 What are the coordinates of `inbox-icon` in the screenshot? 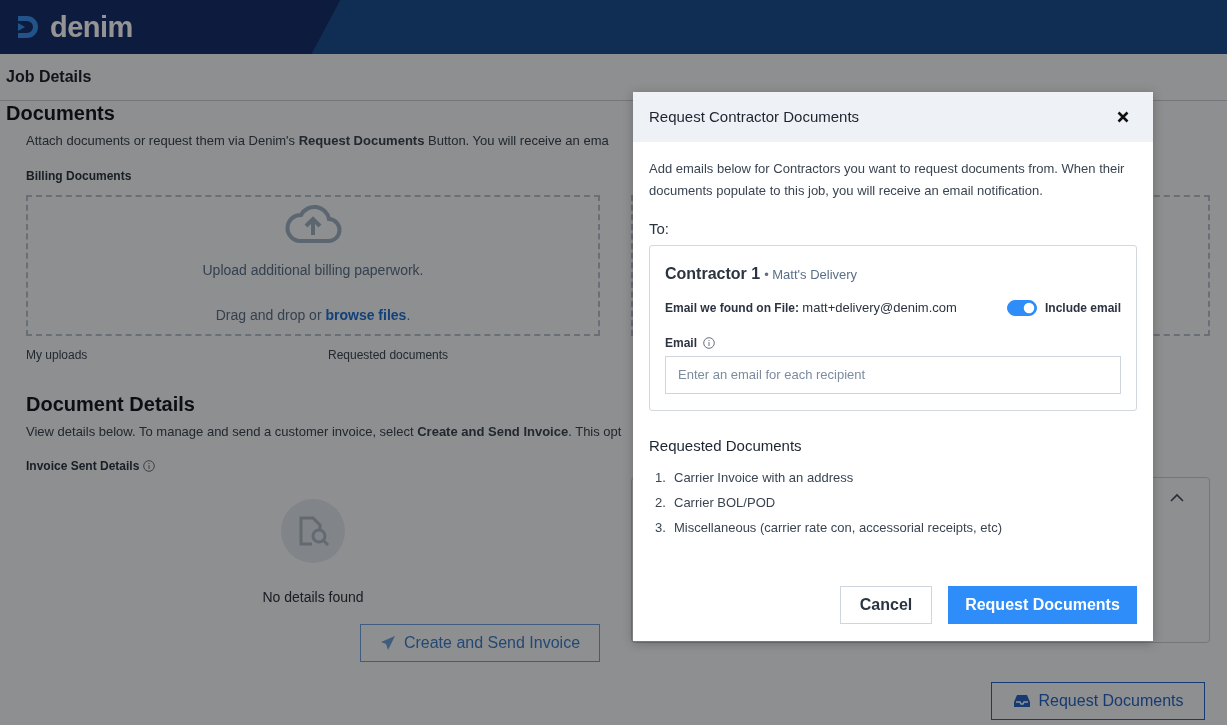 It's located at (1021, 701).